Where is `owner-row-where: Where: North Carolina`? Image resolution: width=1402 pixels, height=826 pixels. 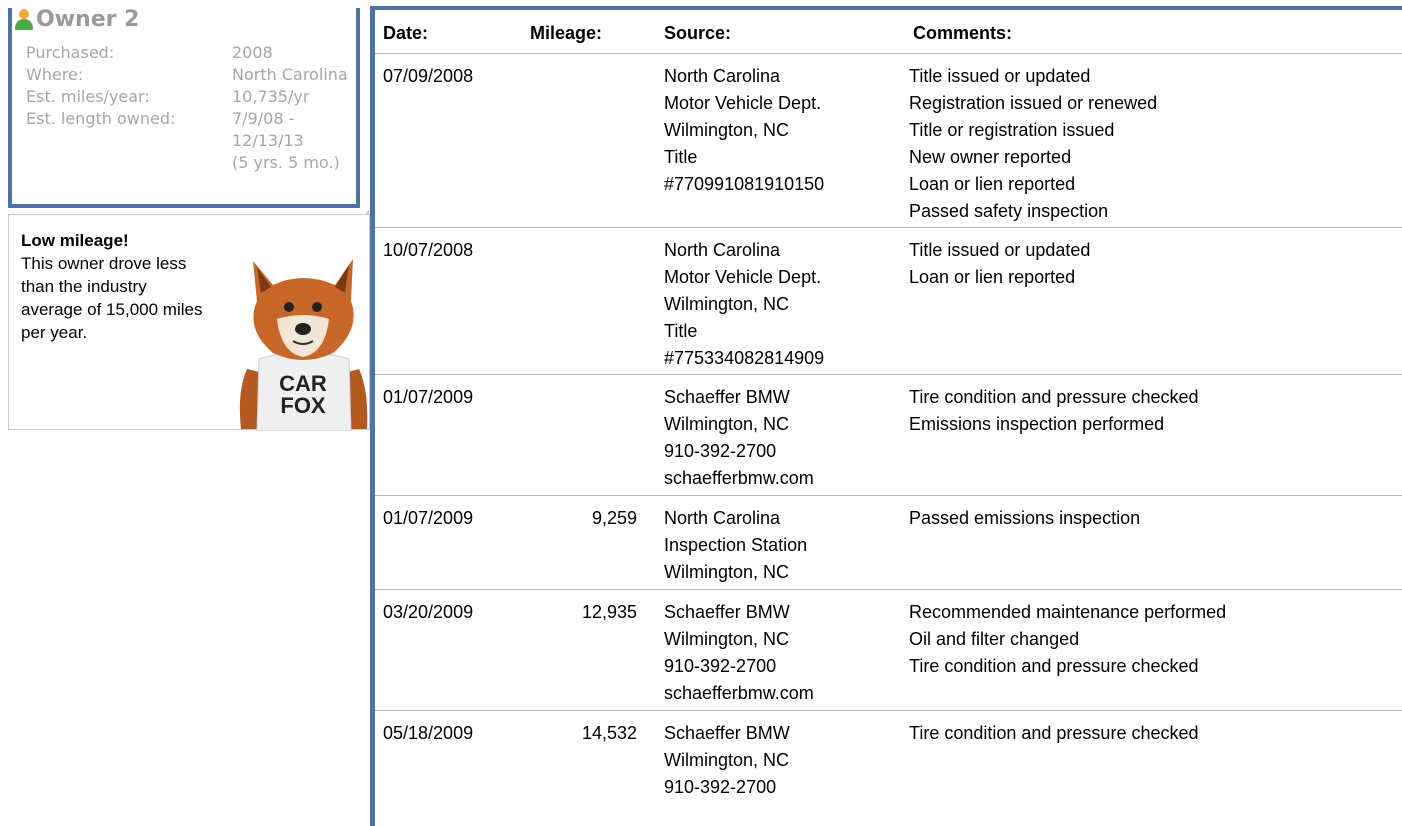 owner-row-where: Where: North Carolina is located at coordinates (199, 75).